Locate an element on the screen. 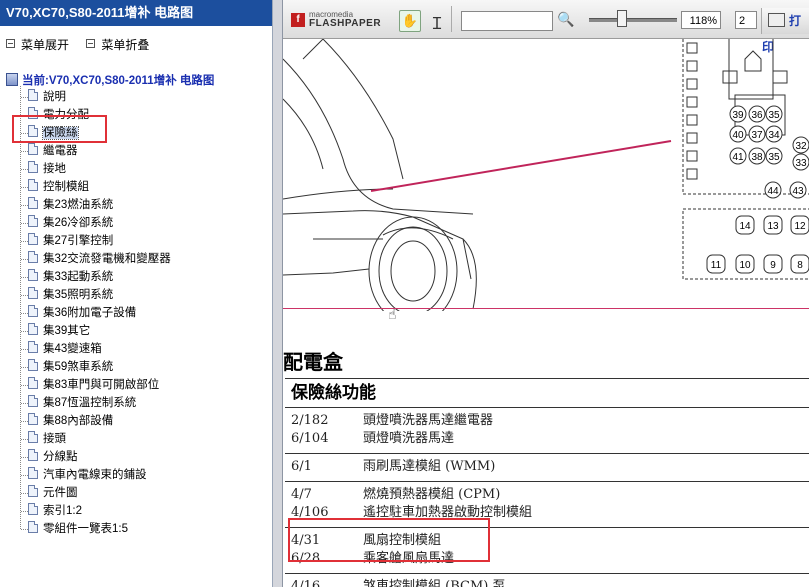  sidebar-item: 集32交流發電機和變壓器 is located at coordinates (94, 259).